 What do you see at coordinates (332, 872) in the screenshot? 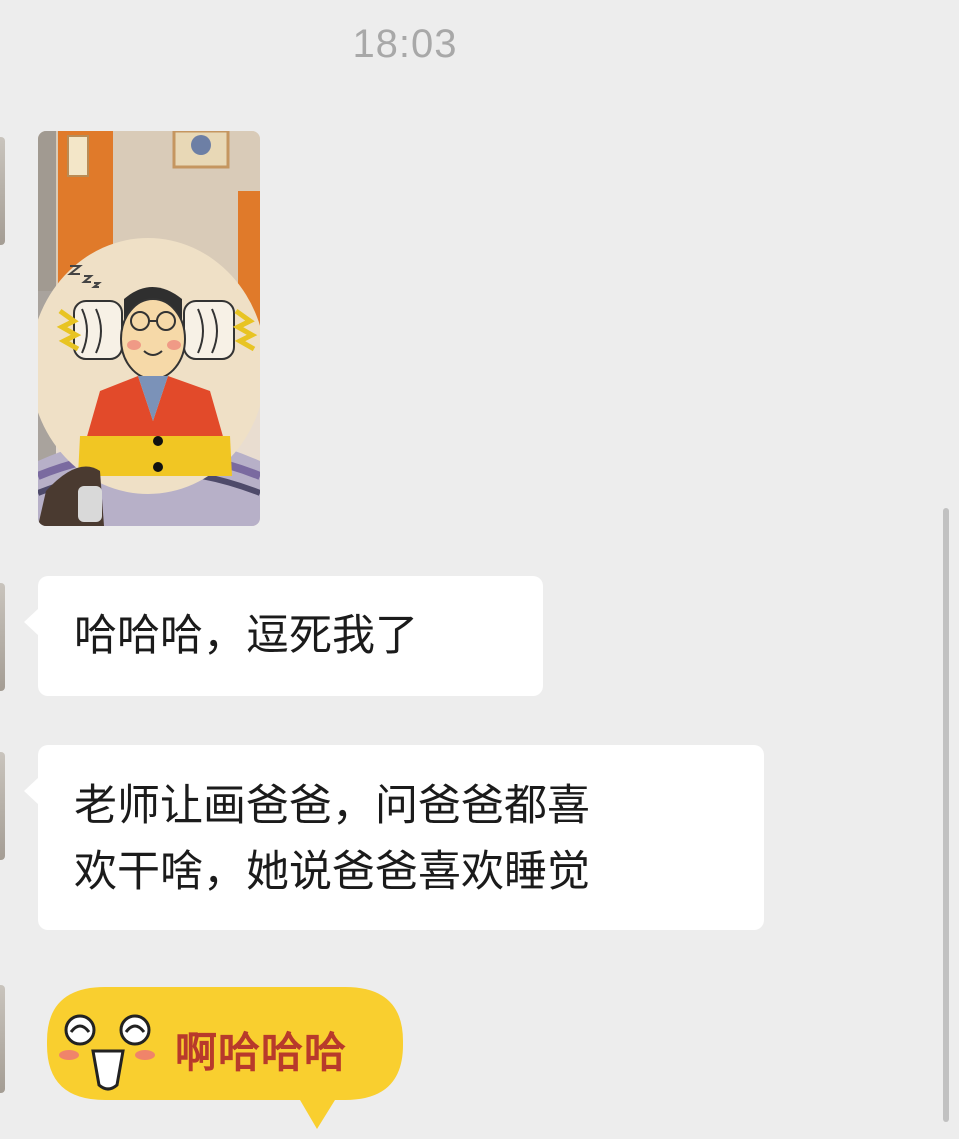
I see `message-line: 欢干啥，她说爸爸喜欢睡觉` at bounding box center [332, 872].